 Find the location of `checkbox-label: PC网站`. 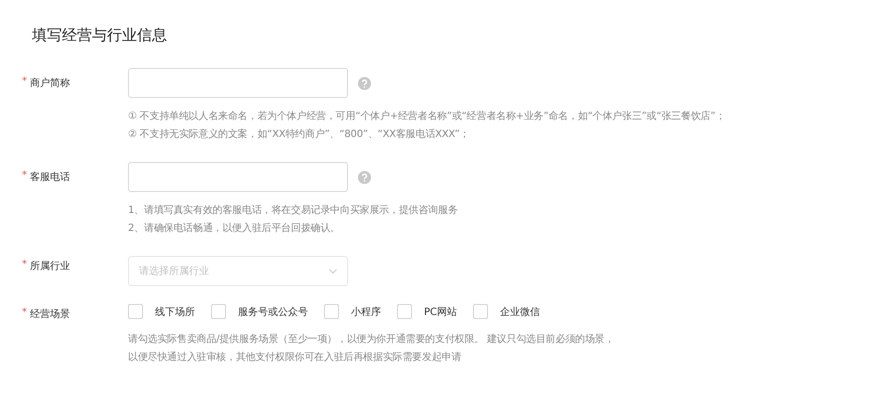

checkbox-label: PC网站 is located at coordinates (441, 311).